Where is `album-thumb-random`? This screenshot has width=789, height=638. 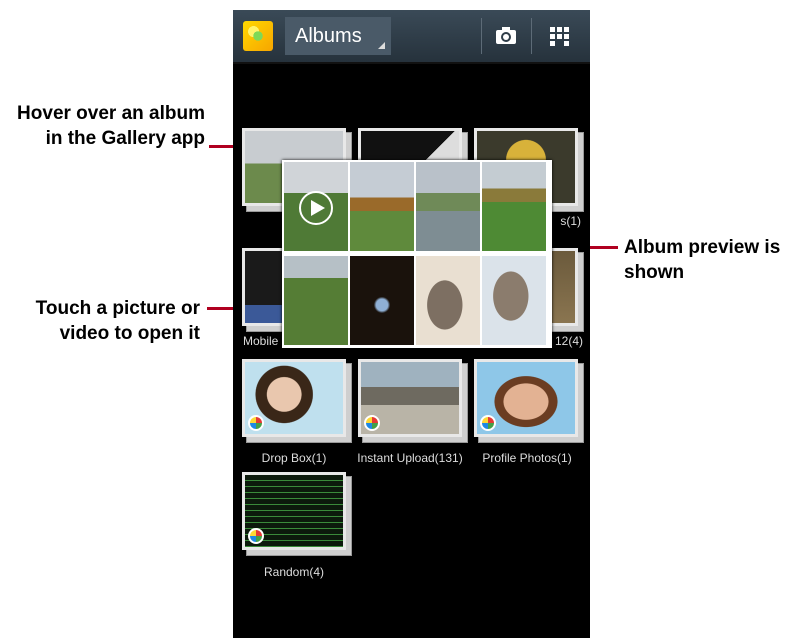
album-thumb-random is located at coordinates (297, 514).